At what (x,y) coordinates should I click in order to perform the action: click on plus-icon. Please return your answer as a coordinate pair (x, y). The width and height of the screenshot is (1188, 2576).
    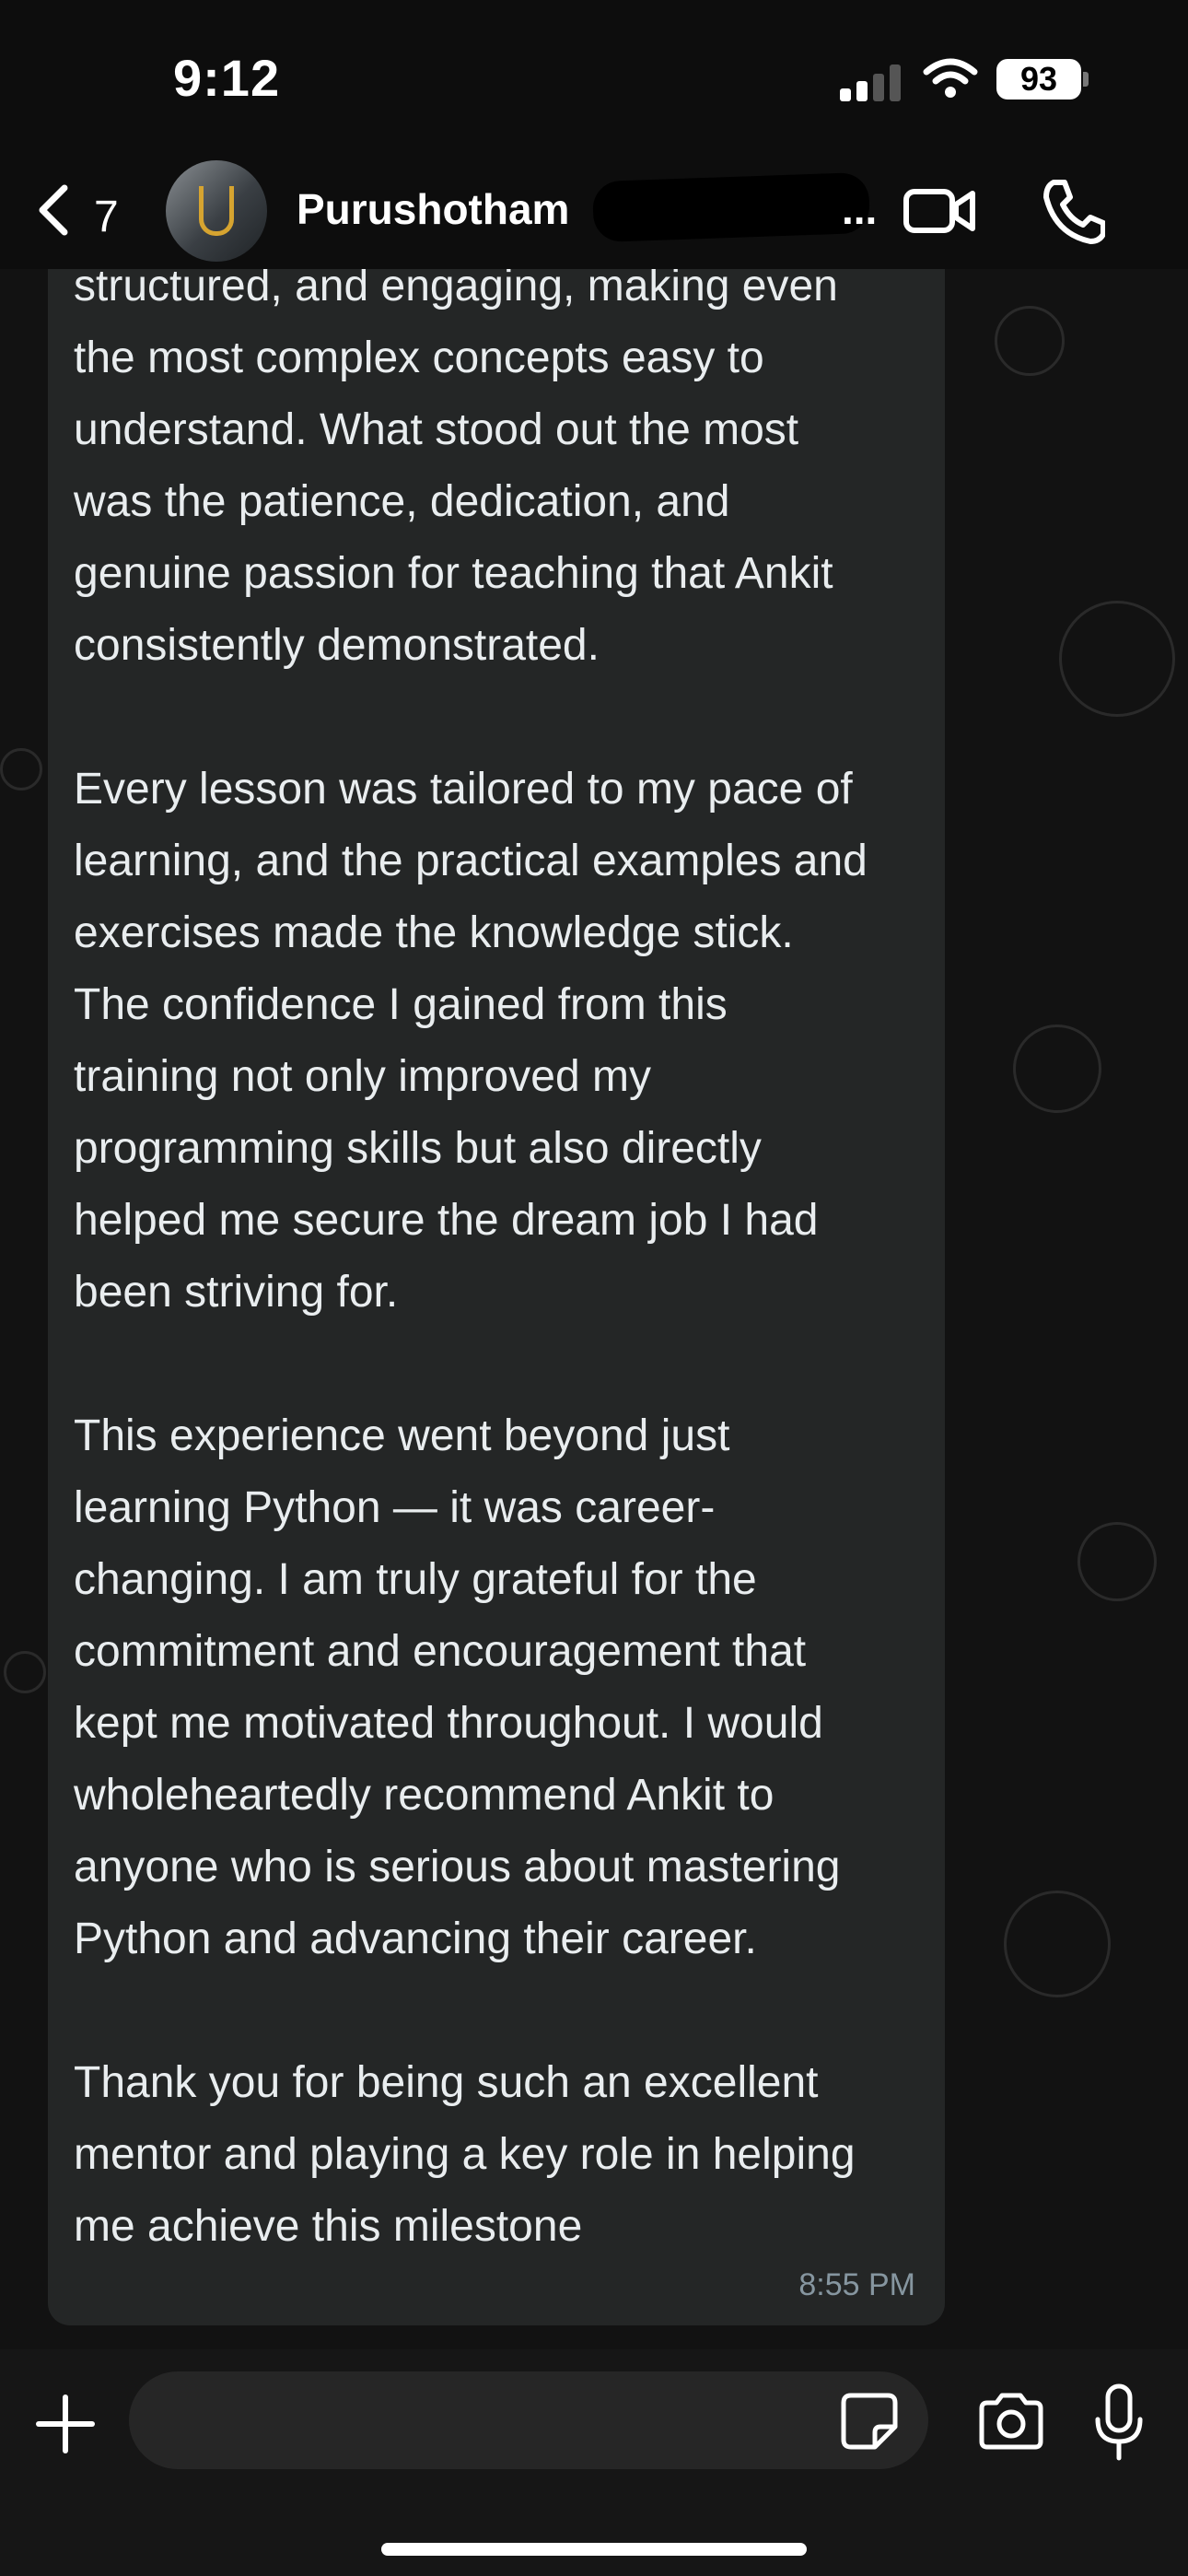
    Looking at the image, I should click on (65, 2424).